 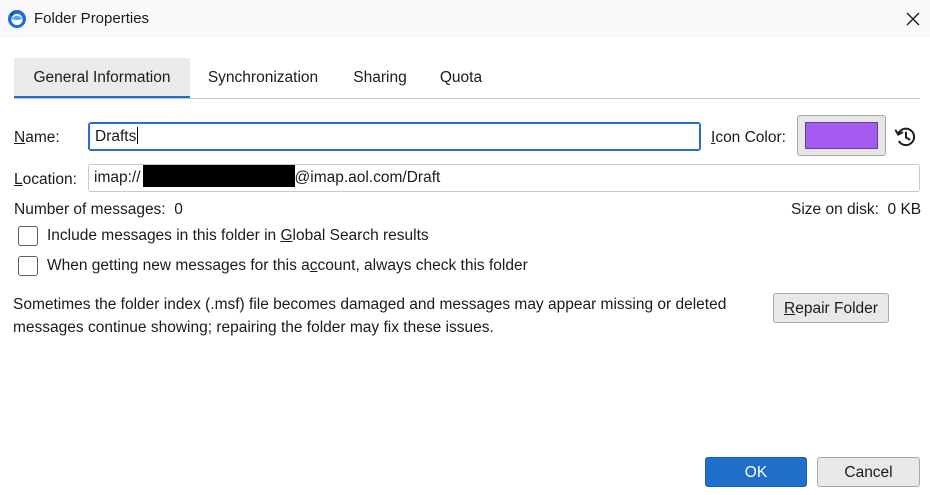 What do you see at coordinates (263, 77) in the screenshot?
I see `tab-synchronization: Synchronization` at bounding box center [263, 77].